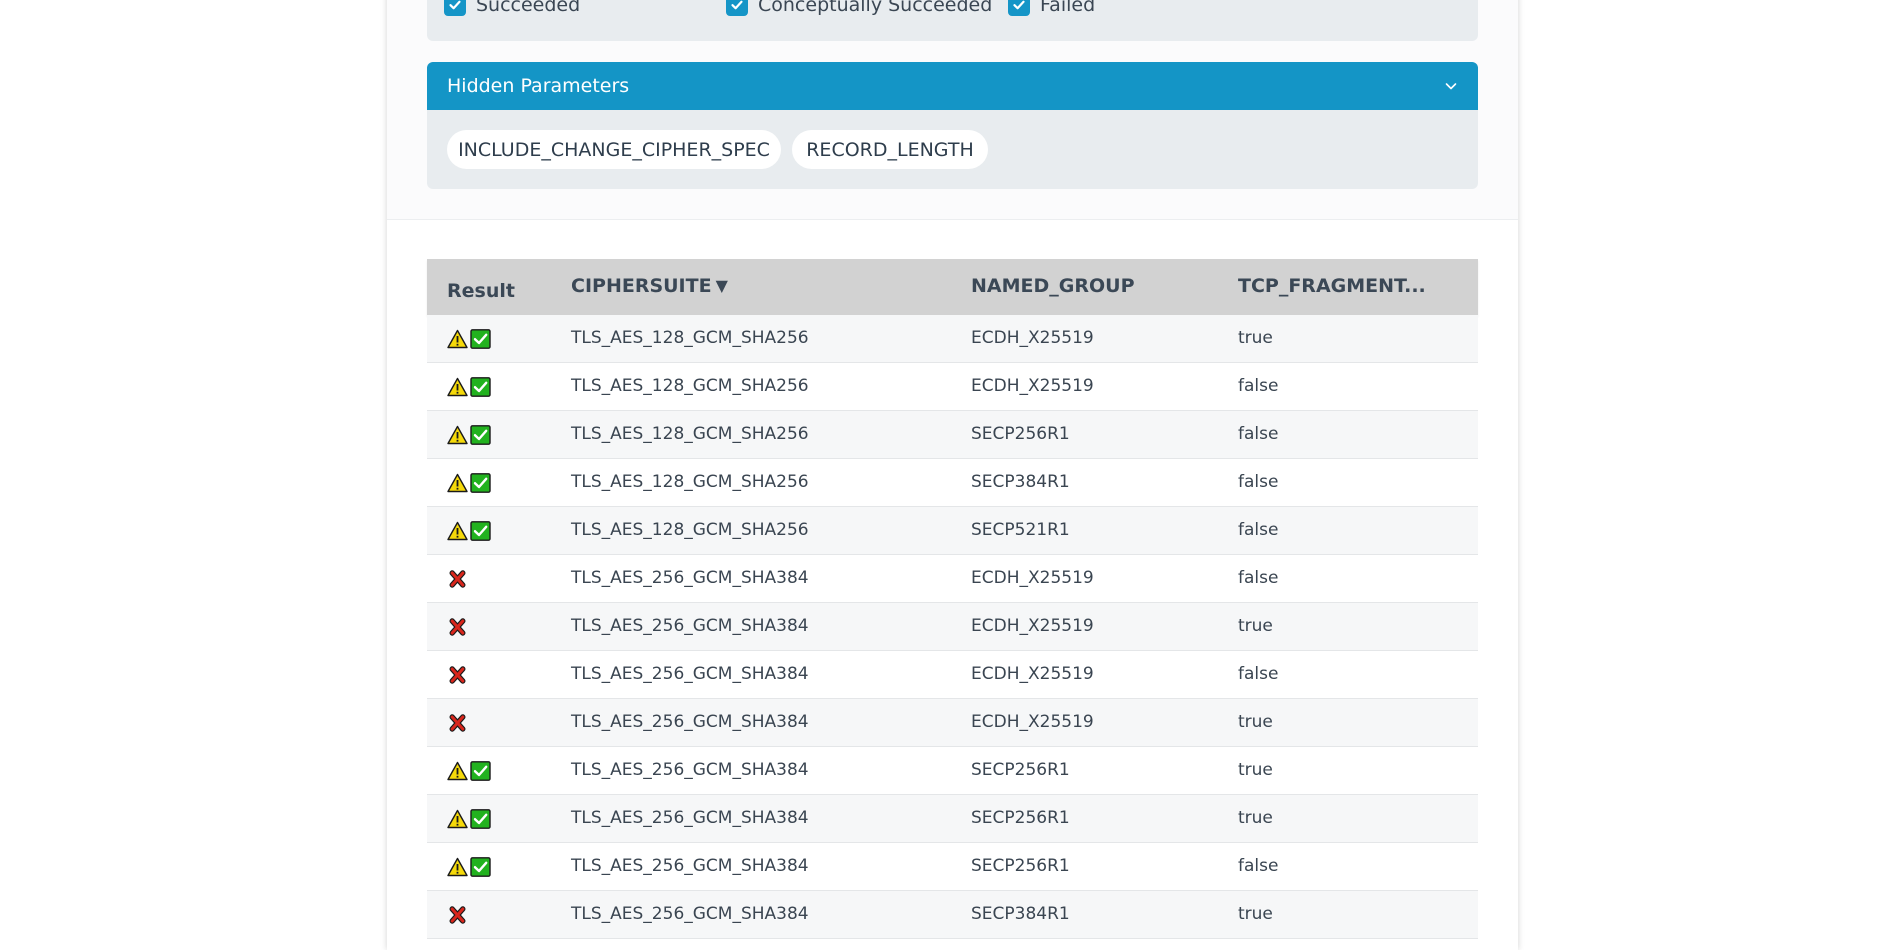 Image resolution: width=1903 pixels, height=950 pixels. I want to click on column-header-named-group: NAMED_GROUP, so click(1053, 286).